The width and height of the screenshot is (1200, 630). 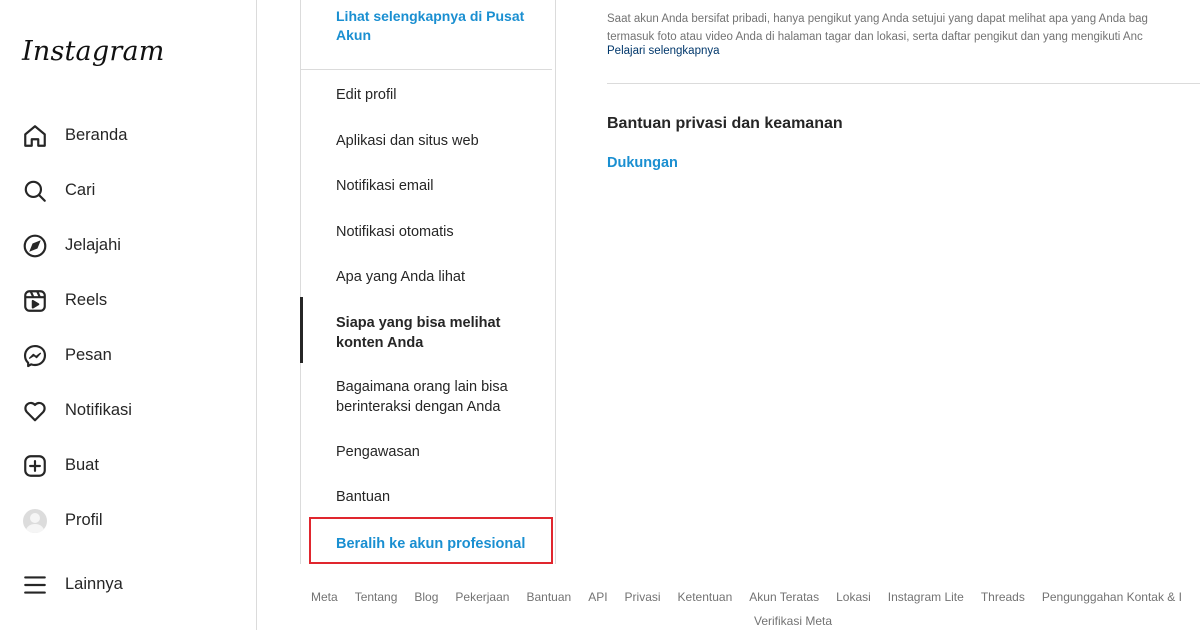 I want to click on nav-label: Buat, so click(x=82, y=464).